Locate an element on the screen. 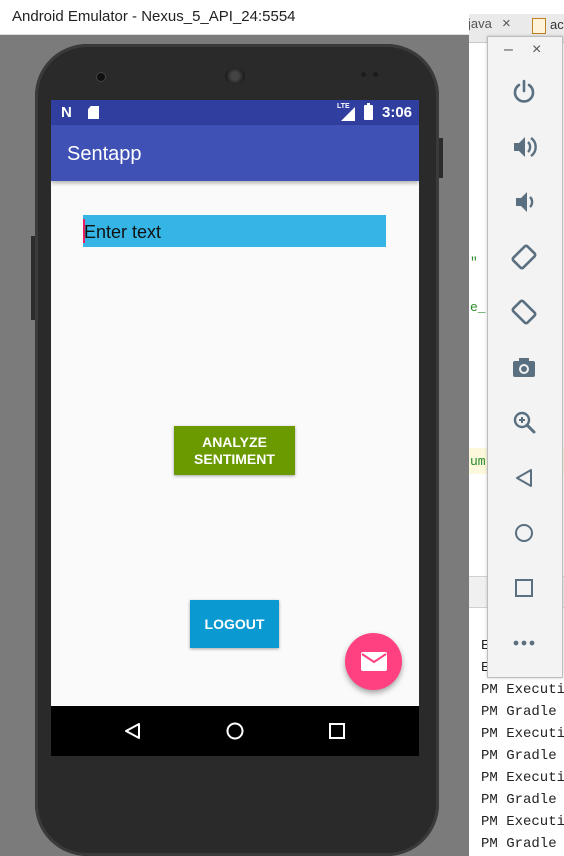 The image size is (564, 856). analyze-sentiment-button: ANALYZE SENTIMENT is located at coordinates (234, 450).